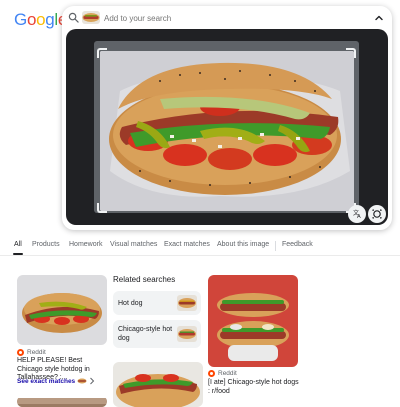 Image resolution: width=400 pixels, height=407 pixels. What do you see at coordinates (157, 303) in the screenshot?
I see `related-search-hot-dog: Hot dog` at bounding box center [157, 303].